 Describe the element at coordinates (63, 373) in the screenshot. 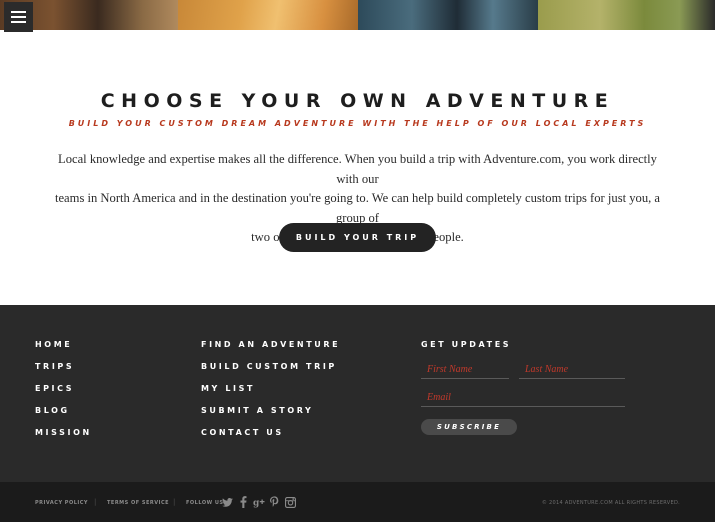

I see `footer-link-trips: TRIPS` at that location.